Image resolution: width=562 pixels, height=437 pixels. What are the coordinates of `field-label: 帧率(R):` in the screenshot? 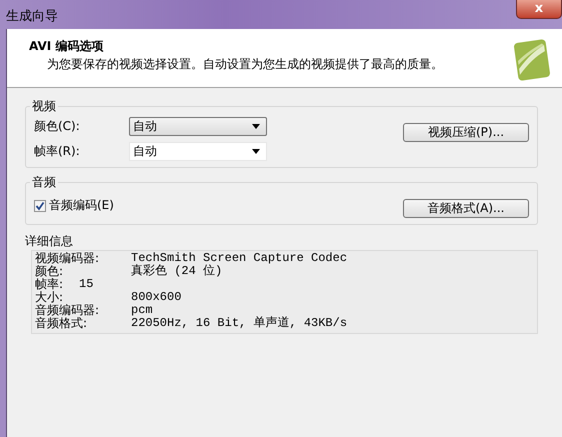 It's located at (57, 151).